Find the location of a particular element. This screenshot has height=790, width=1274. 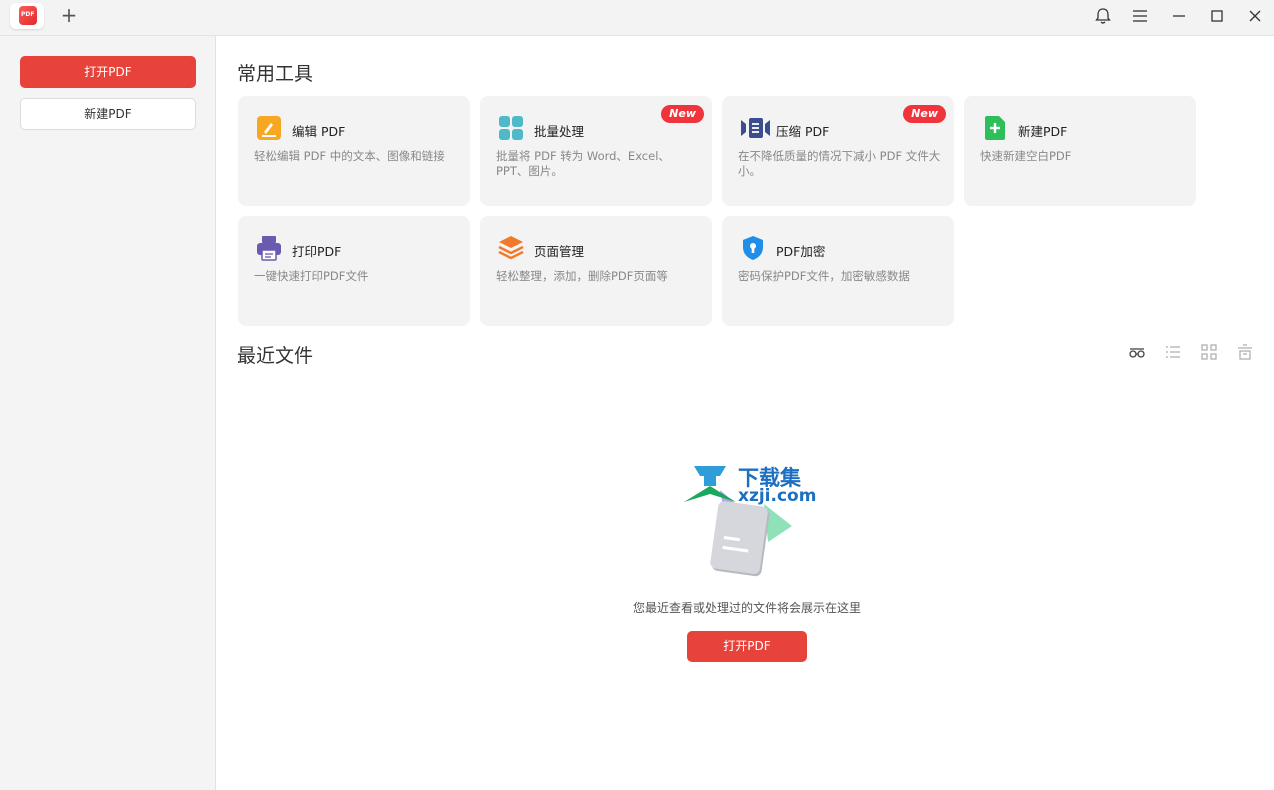

clear-icon is located at coordinates (1245, 352).